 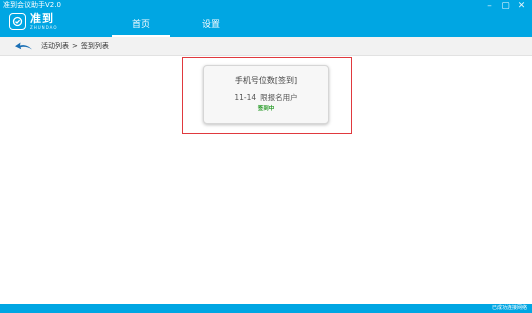 I want to click on logo-name: 准到, so click(x=42, y=18).